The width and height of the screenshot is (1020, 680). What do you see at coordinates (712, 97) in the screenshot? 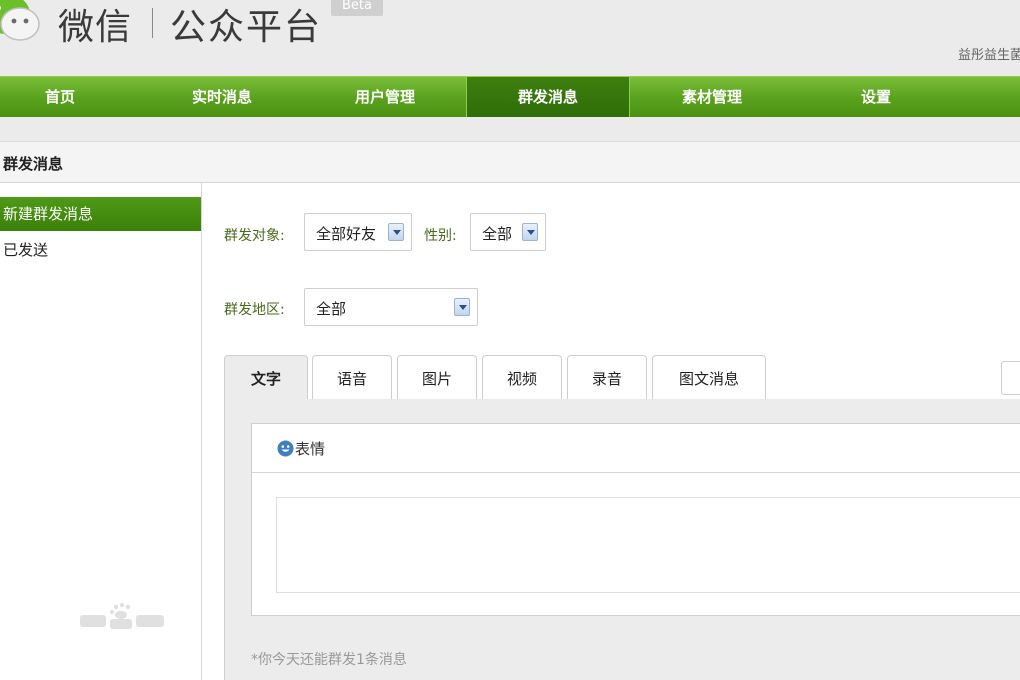
I see `nav-material-management: 素材管理` at bounding box center [712, 97].